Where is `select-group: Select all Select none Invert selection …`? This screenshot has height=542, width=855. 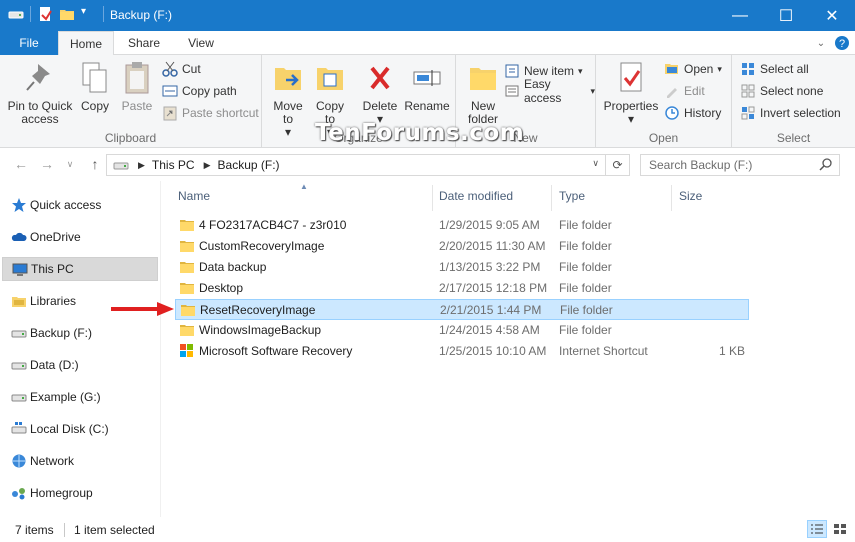 select-group: Select all Select none Invert selection … is located at coordinates (793, 101).